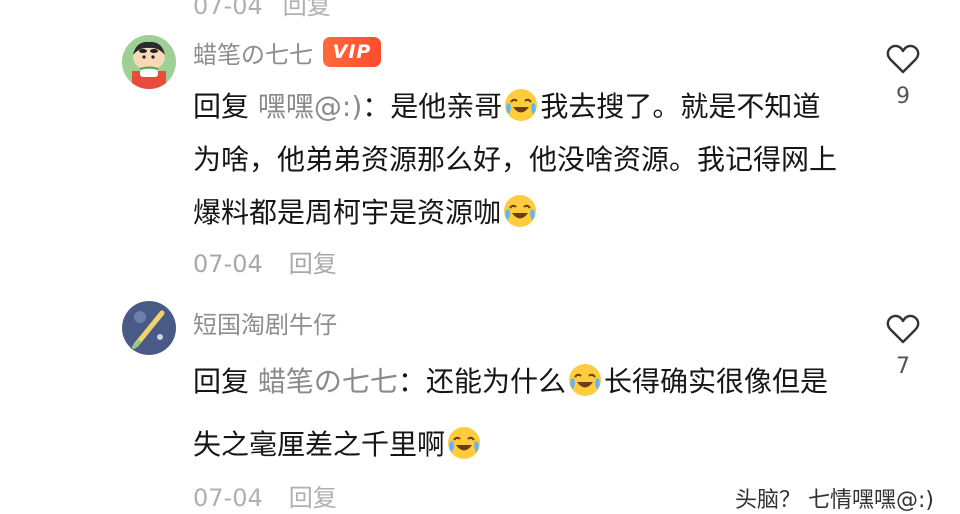 The image size is (960, 514). I want to click on like-button: 7, so click(903, 346).